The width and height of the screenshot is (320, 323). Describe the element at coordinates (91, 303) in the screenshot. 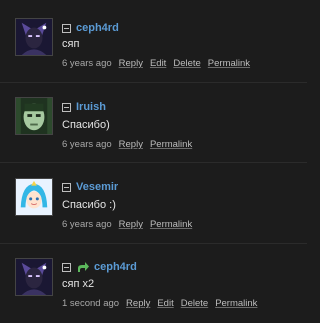

I see `timestamp: 1 second ago` at that location.